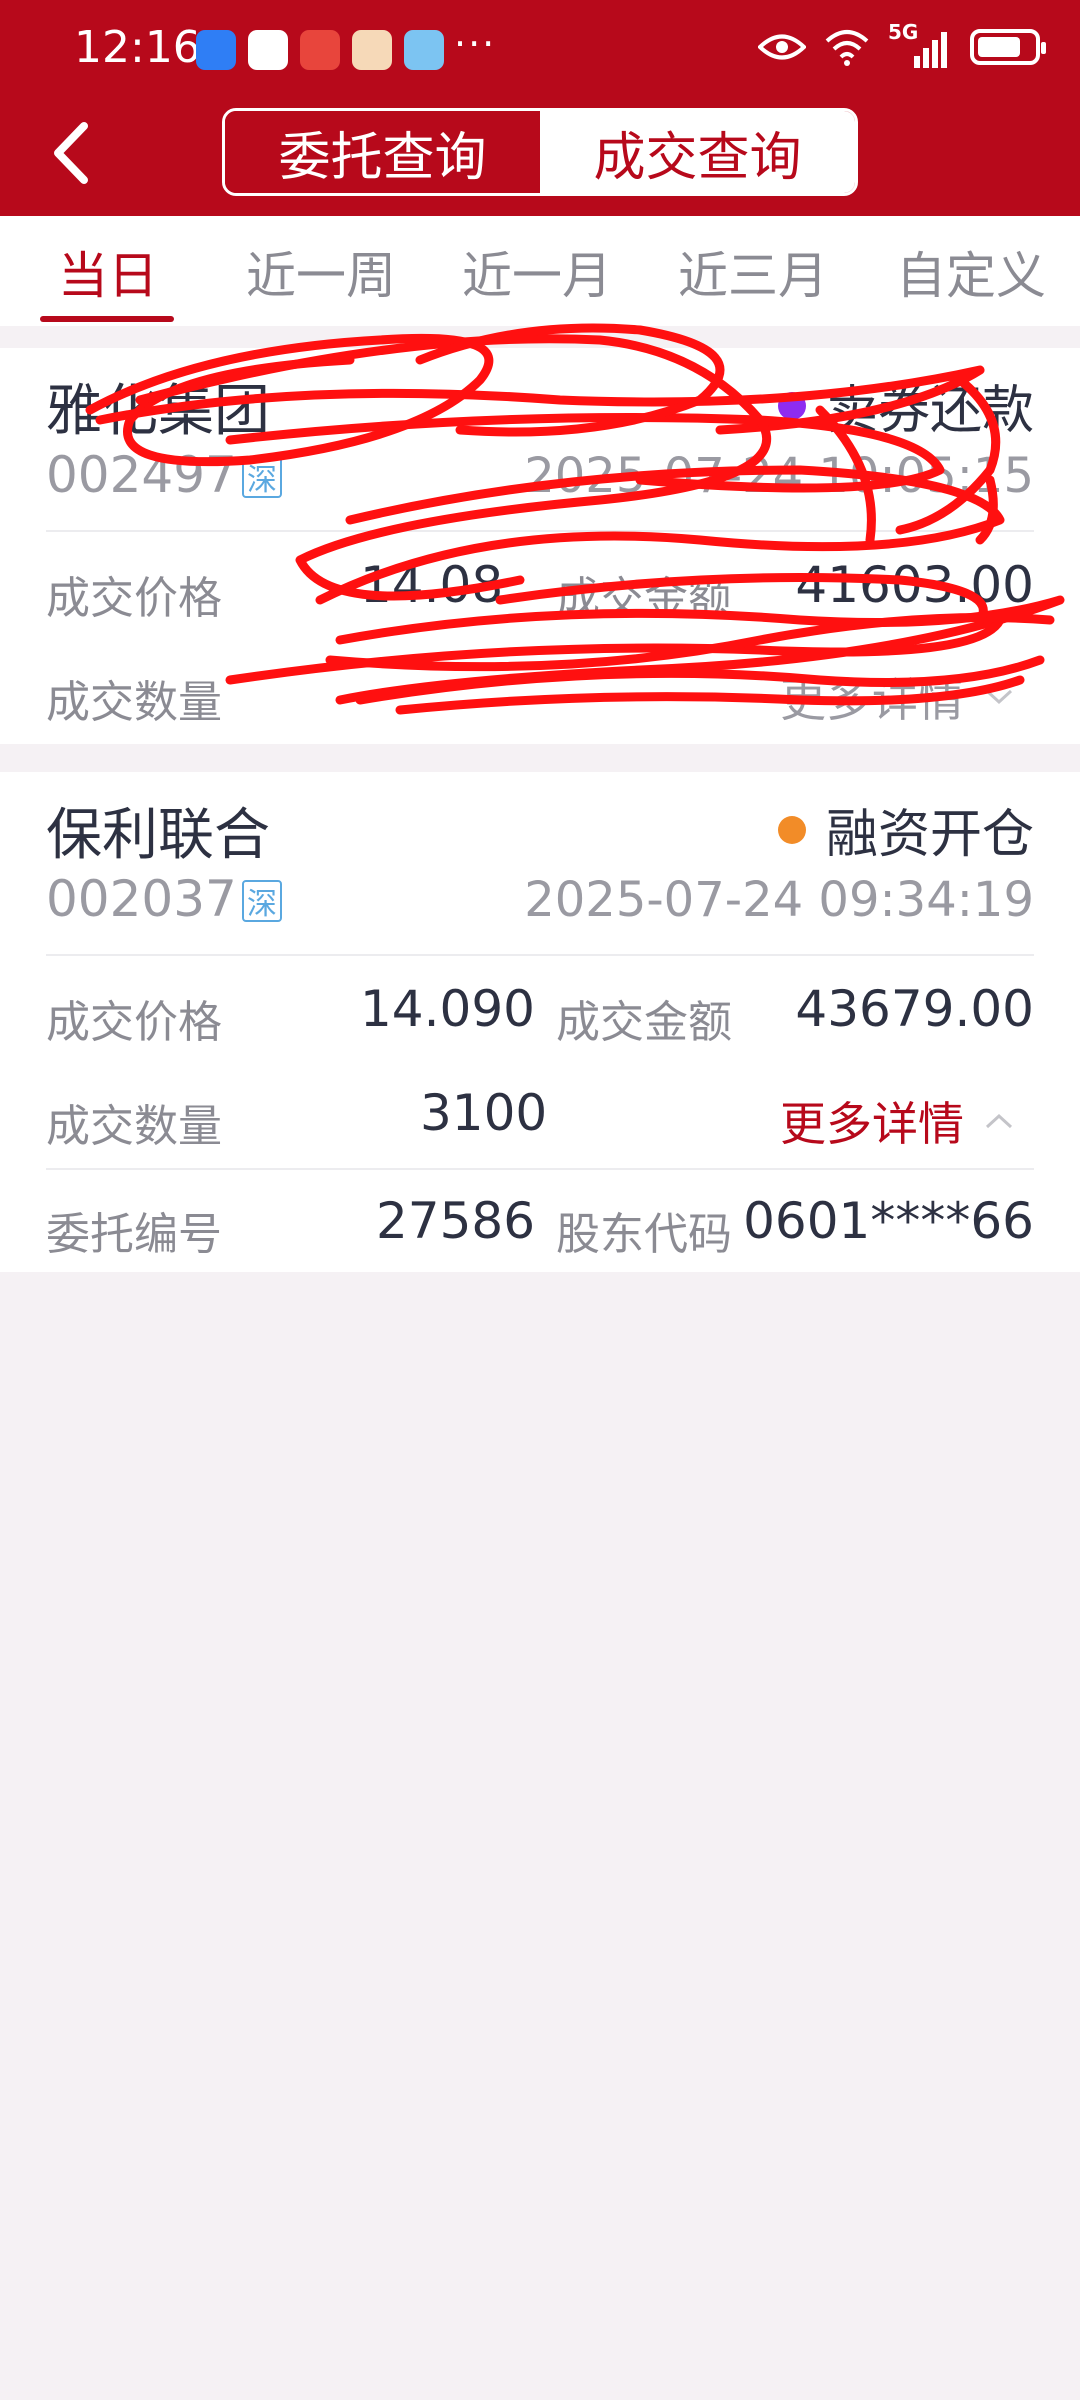  I want to click on trade-type: 融资开仓, so click(905, 829).